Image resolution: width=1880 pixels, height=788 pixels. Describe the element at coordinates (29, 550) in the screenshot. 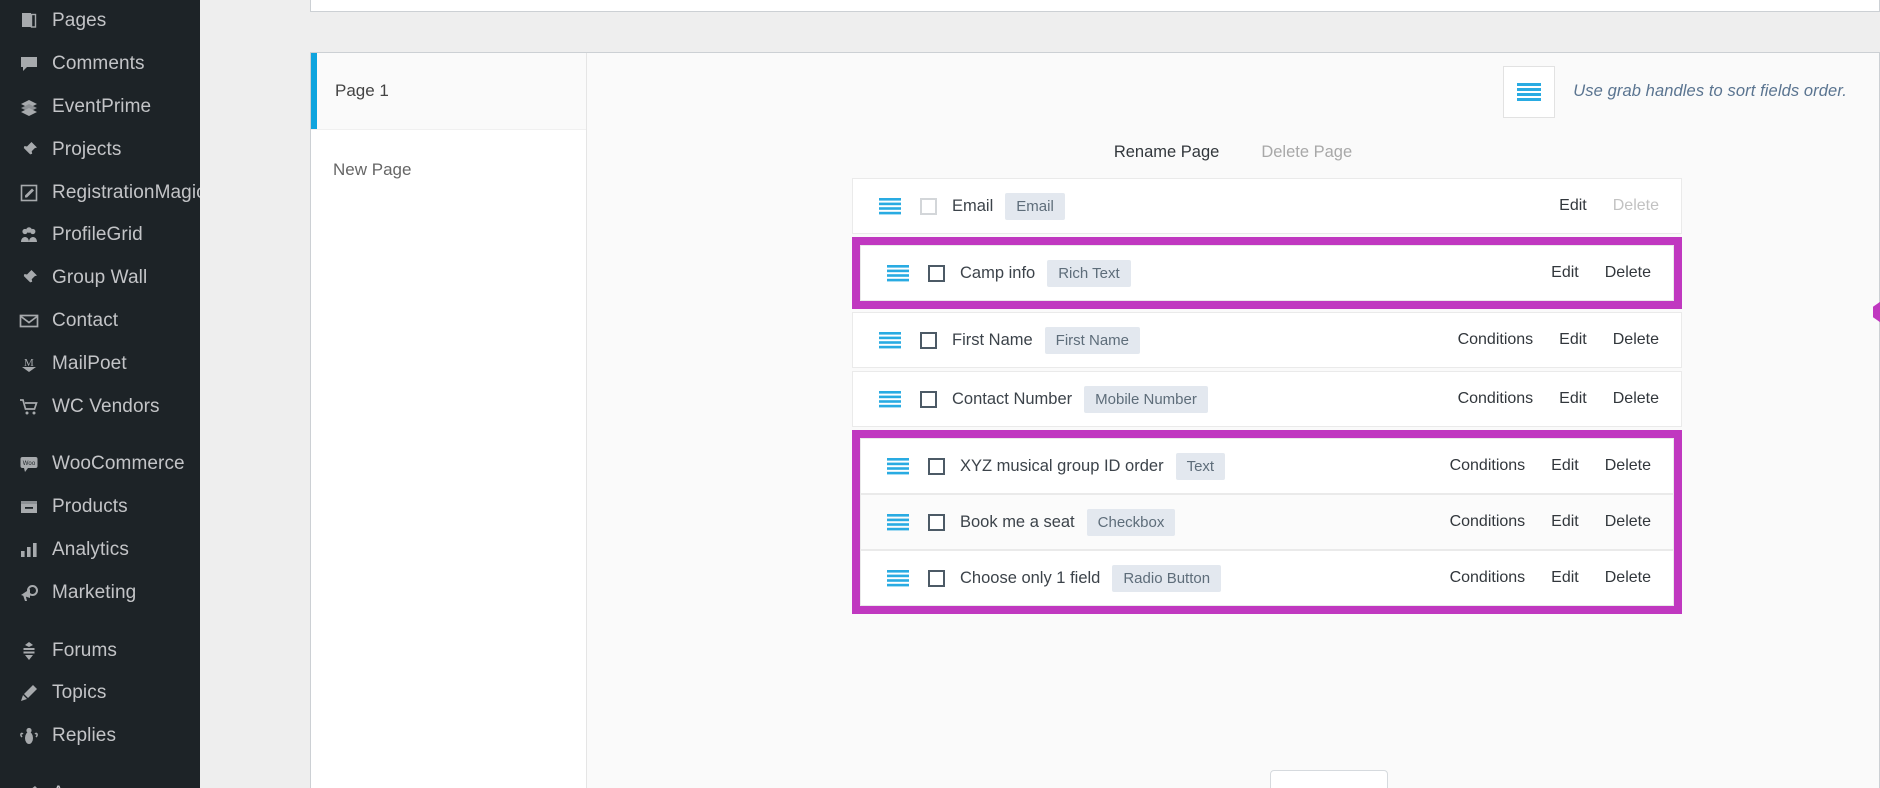

I see `analytics-icon` at that location.